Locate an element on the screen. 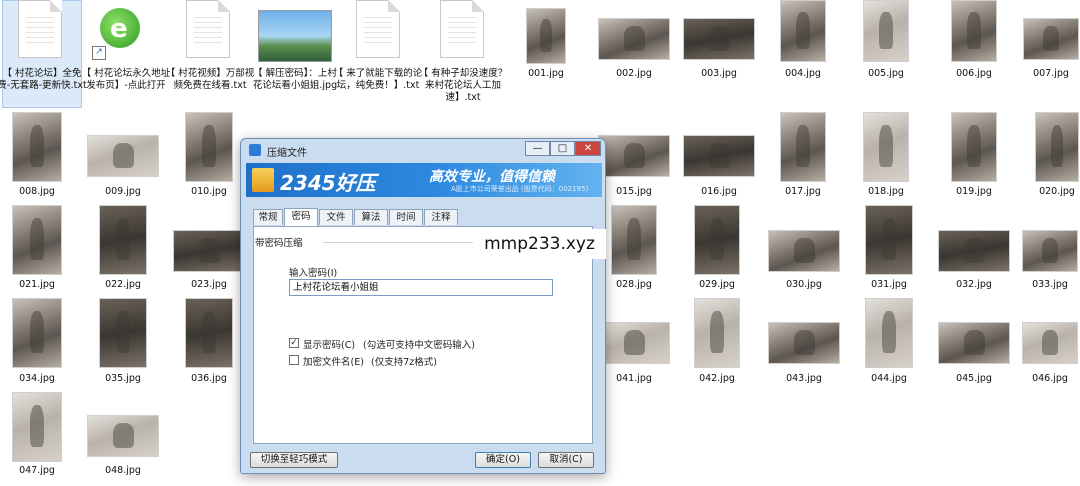 The width and height of the screenshot is (1080, 486). file-name: 【 村花论坛】全免费-无套路-更新快.txt is located at coordinates (43, 79).